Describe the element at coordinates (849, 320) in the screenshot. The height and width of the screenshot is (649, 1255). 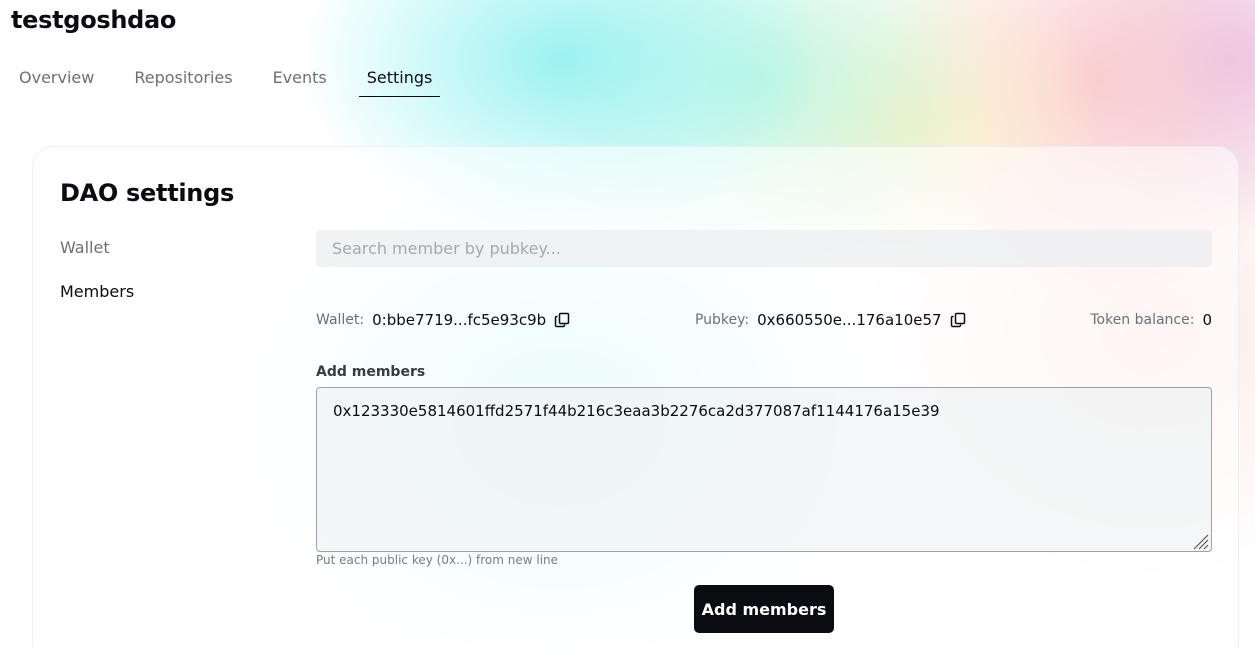
I see `pubkey-value: 0x660550e...176a10e57` at that location.